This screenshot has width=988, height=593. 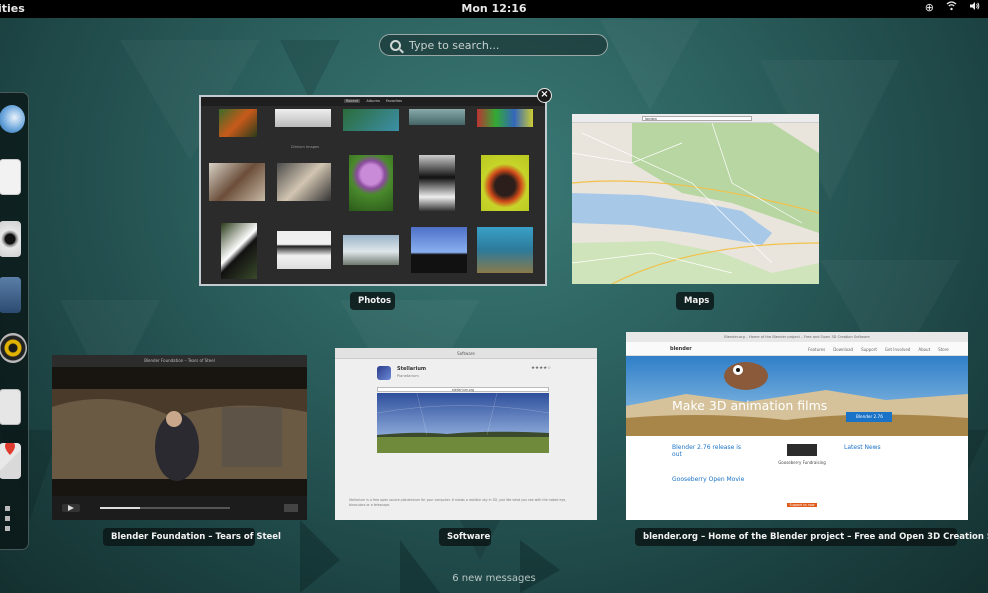 What do you see at coordinates (712, 479) in the screenshot?
I see `news-heading-2: Gooseberry Open Movie` at bounding box center [712, 479].